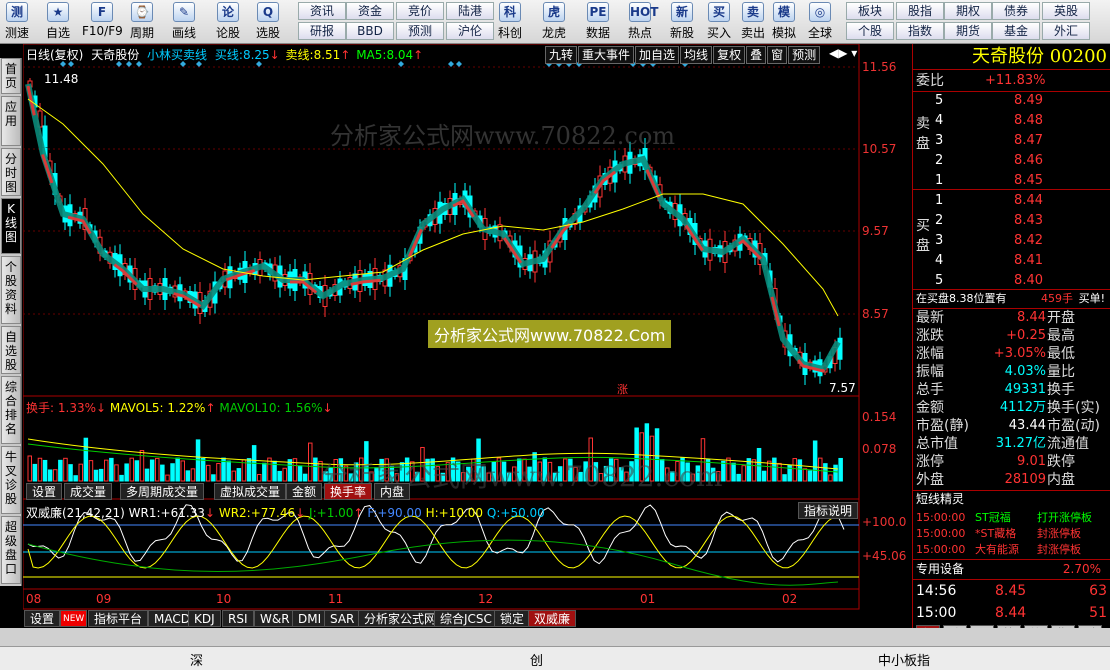  I want to click on indicator-tab: 双威廉, so click(552, 618).